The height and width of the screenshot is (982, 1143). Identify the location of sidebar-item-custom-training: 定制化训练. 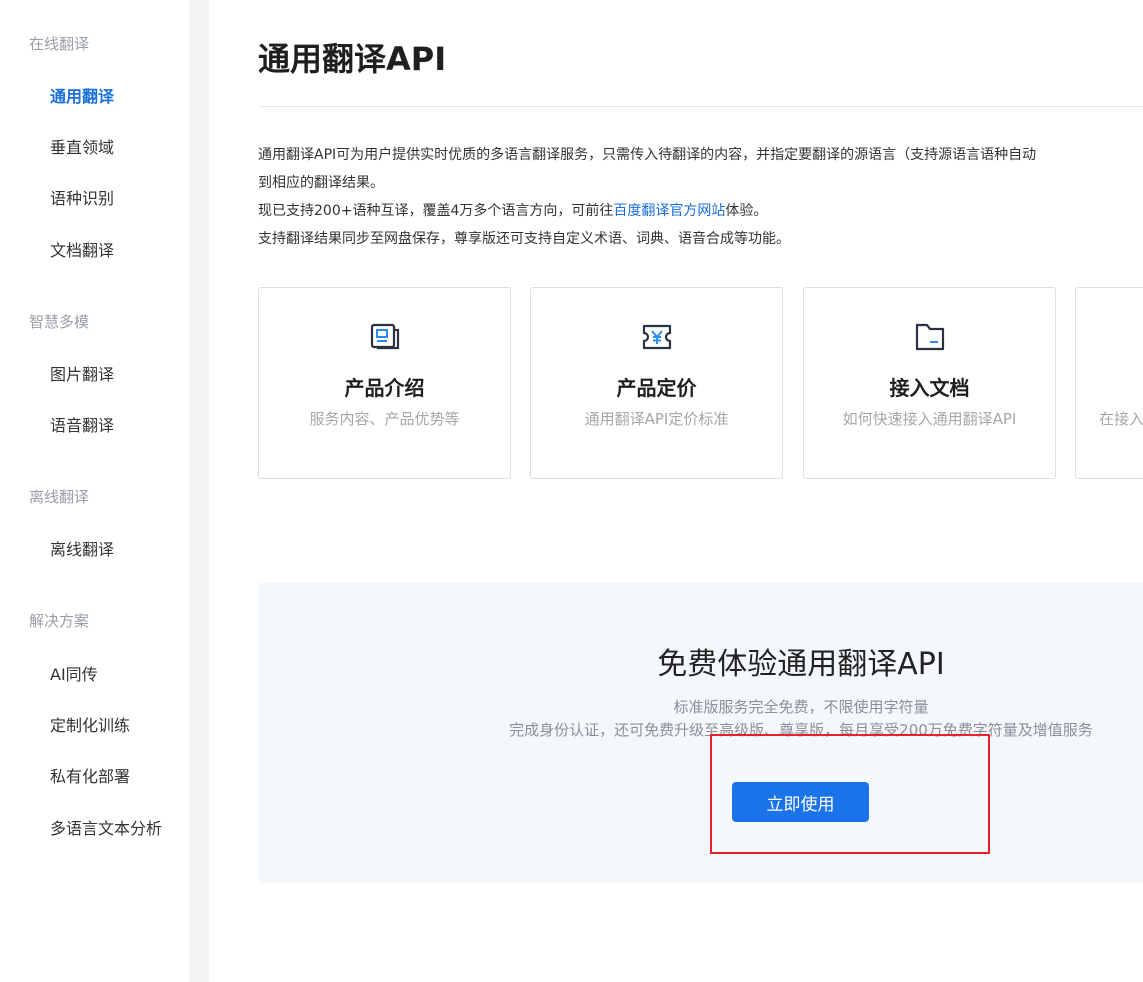
(90, 724).